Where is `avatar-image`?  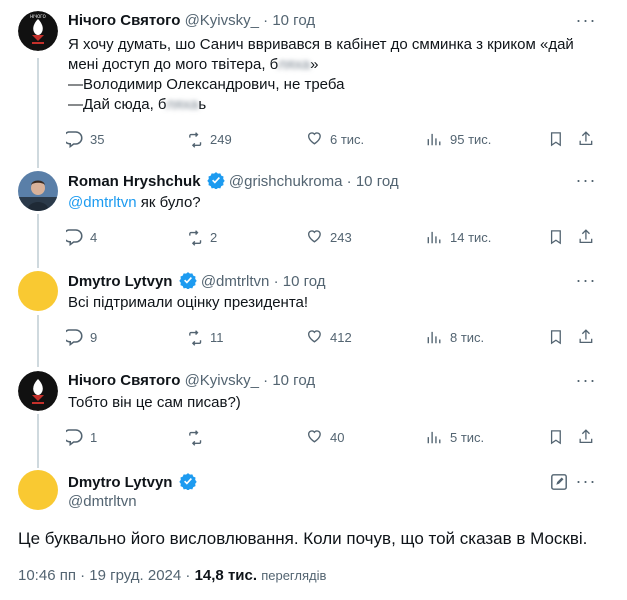 avatar-image is located at coordinates (38, 391).